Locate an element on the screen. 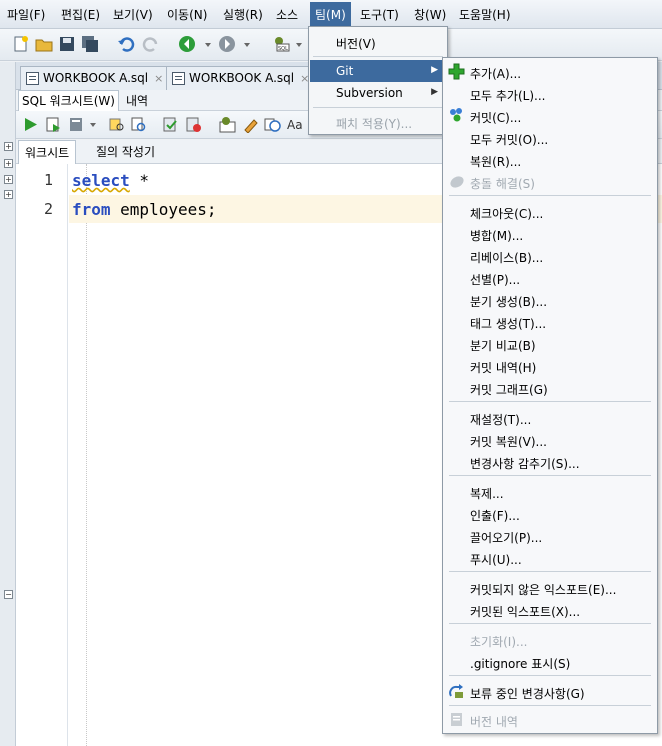  navigator-strip: + + + + − is located at coordinates (8, 404).